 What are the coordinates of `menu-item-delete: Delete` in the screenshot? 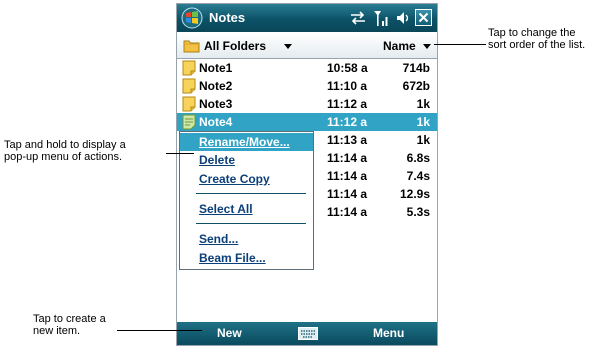 It's located at (246, 160).